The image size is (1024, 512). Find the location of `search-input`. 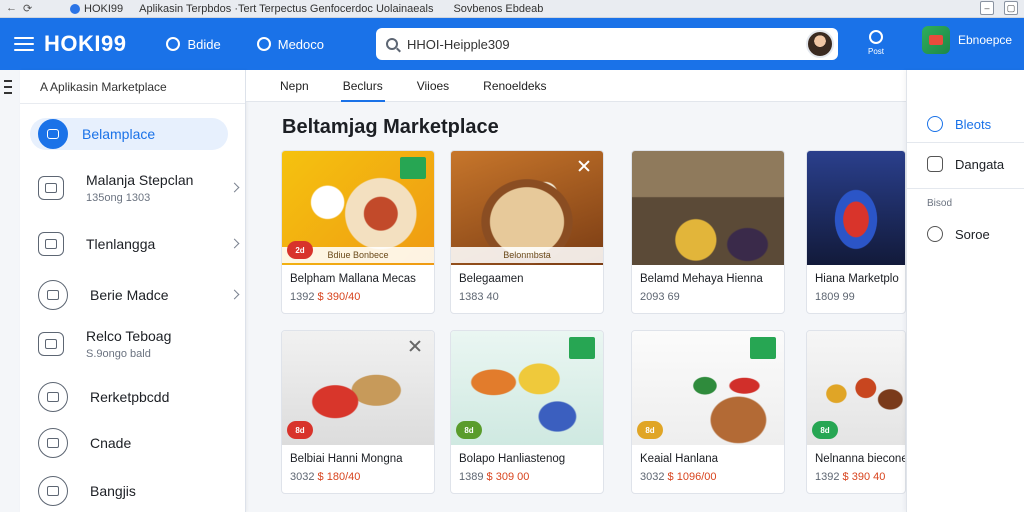

search-input is located at coordinates (597, 44).